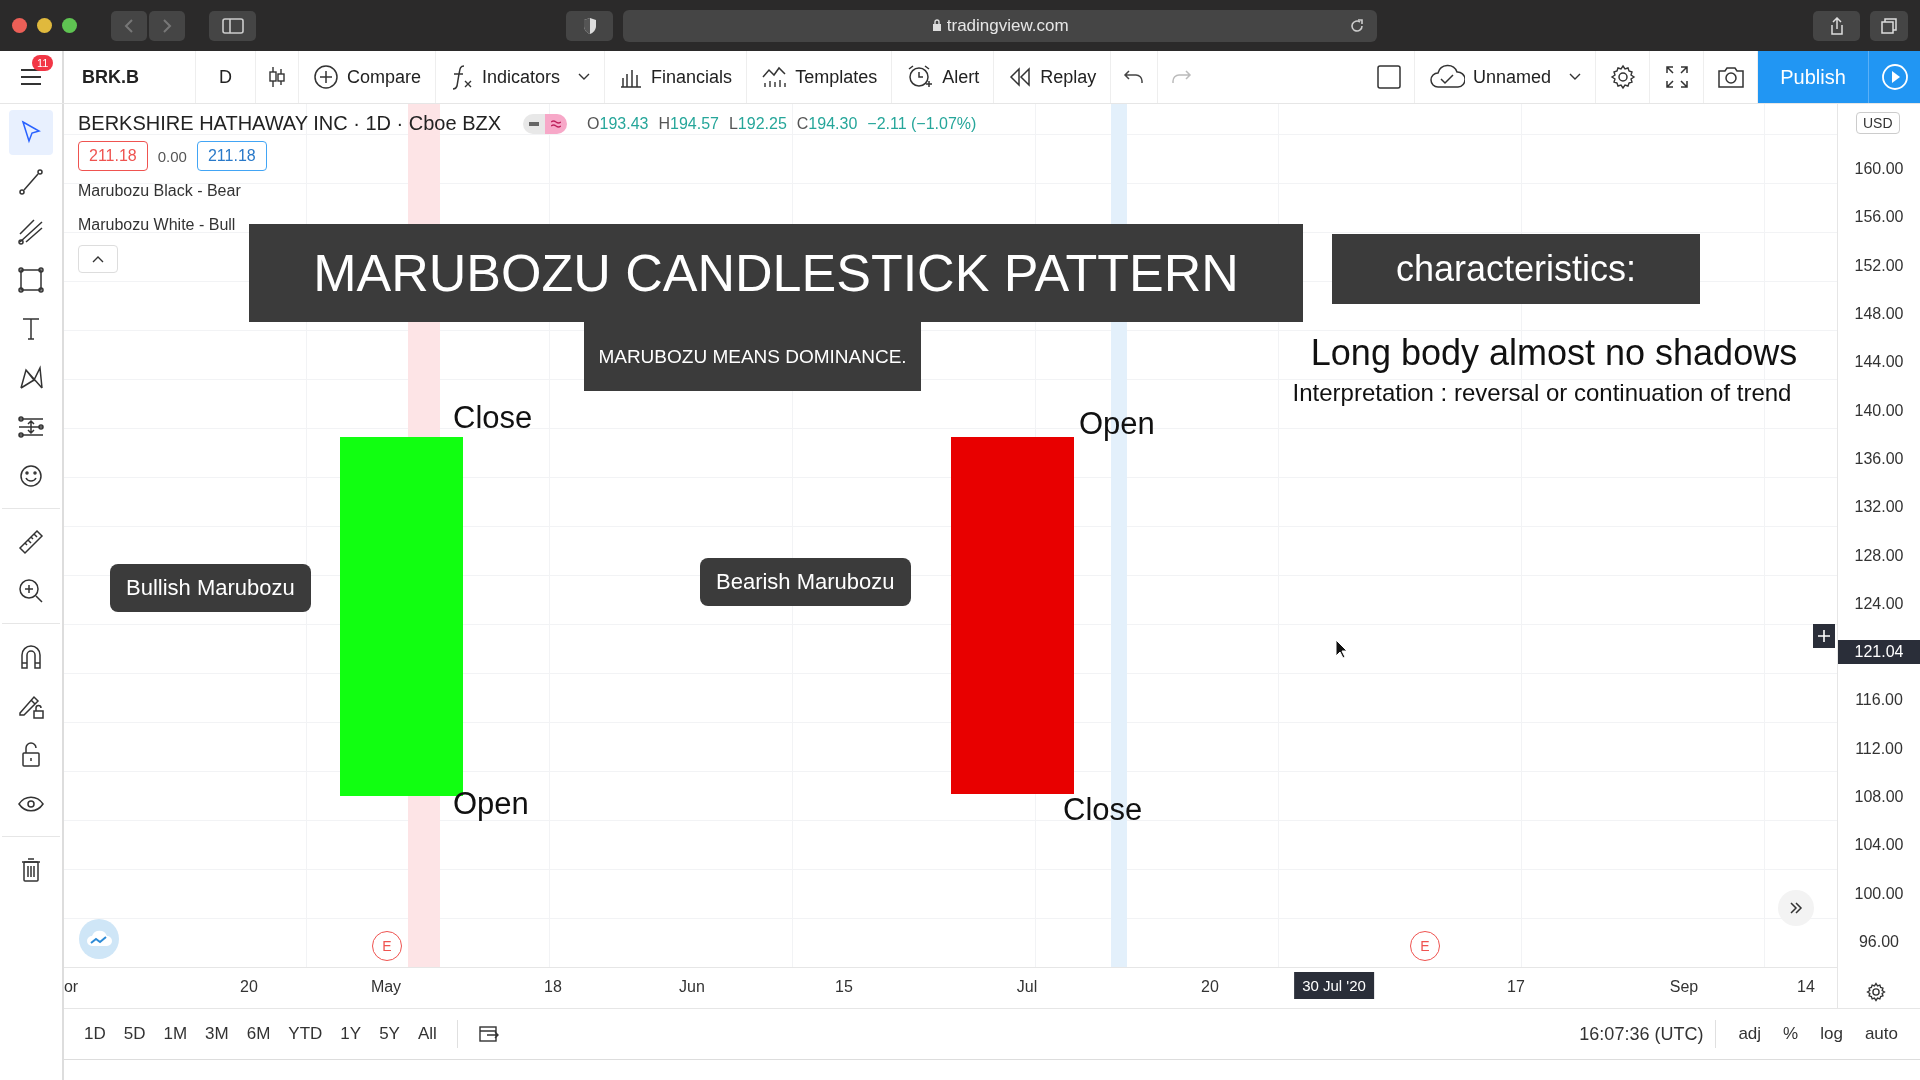  I want to click on chevron-up-icon, so click(98, 259).